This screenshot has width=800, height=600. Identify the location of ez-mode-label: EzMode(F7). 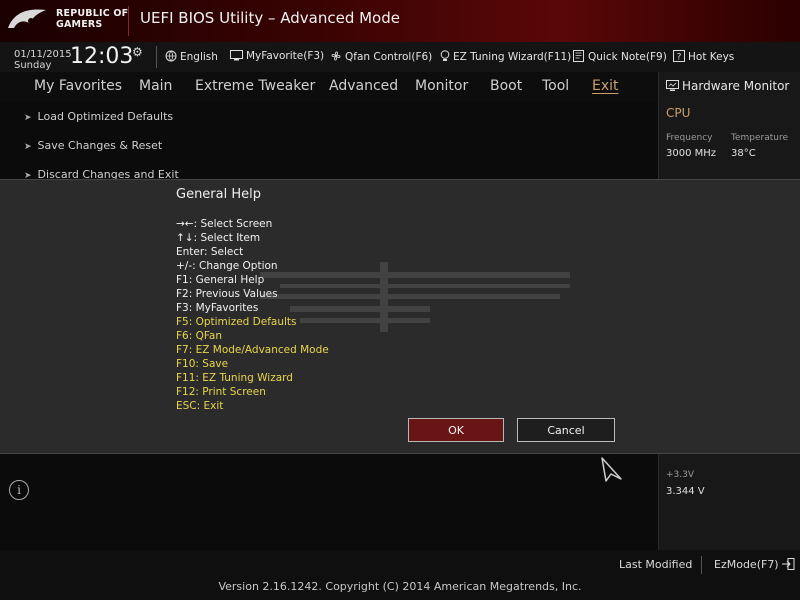
(746, 564).